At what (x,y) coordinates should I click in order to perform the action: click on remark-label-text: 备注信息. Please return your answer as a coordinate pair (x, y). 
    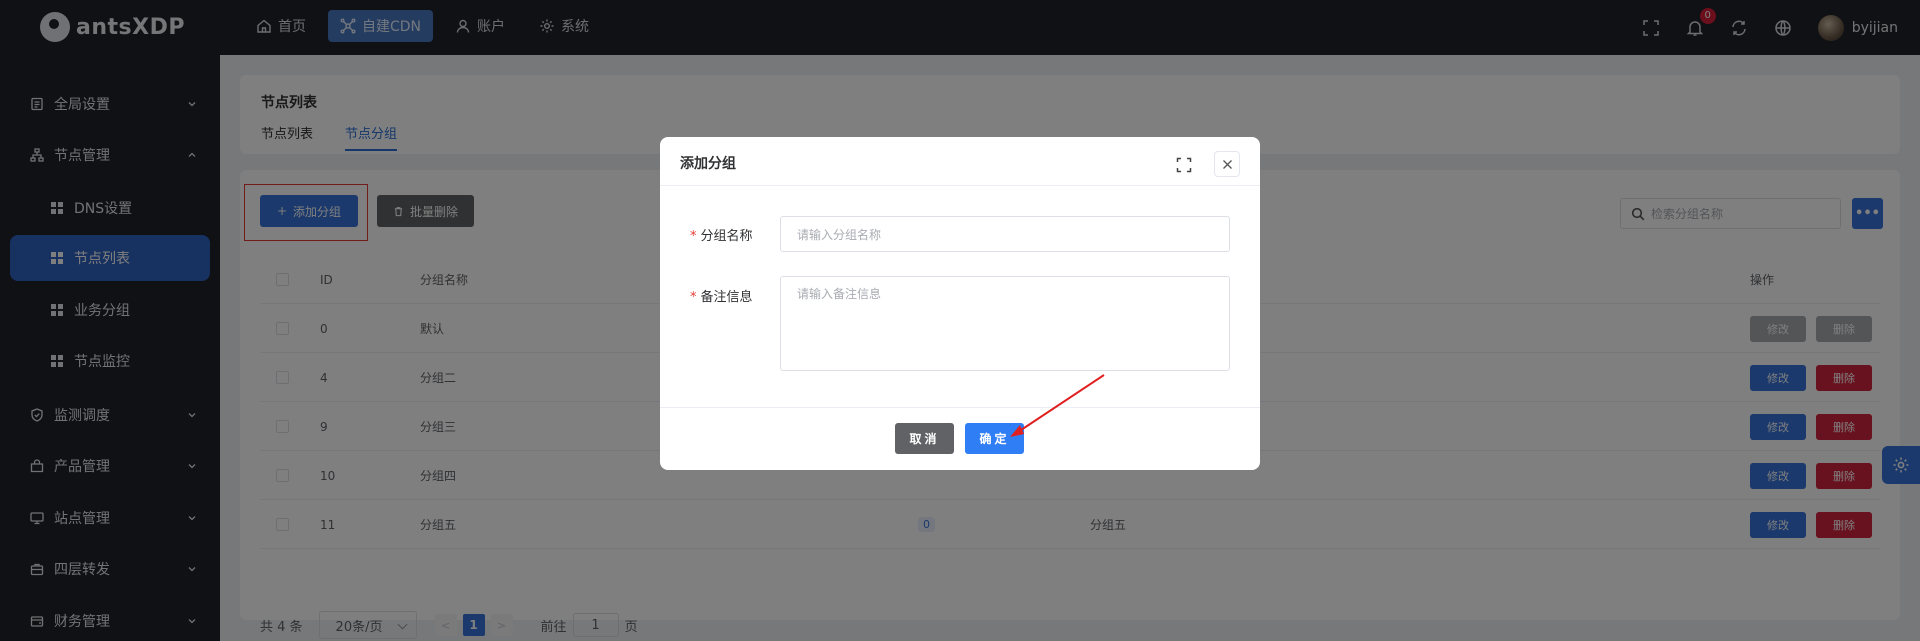
    Looking at the image, I should click on (726, 297).